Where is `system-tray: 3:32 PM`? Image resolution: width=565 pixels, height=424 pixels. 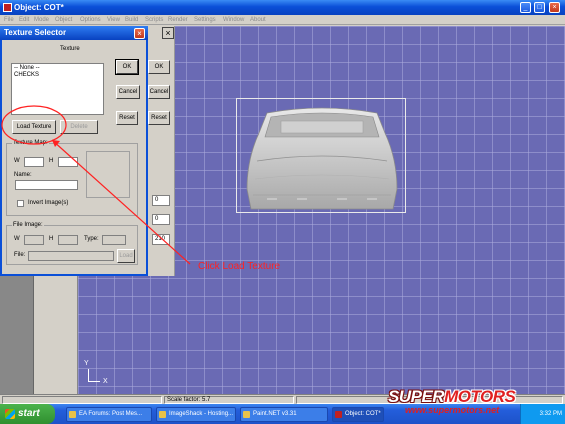 system-tray: 3:32 PM is located at coordinates (542, 414).